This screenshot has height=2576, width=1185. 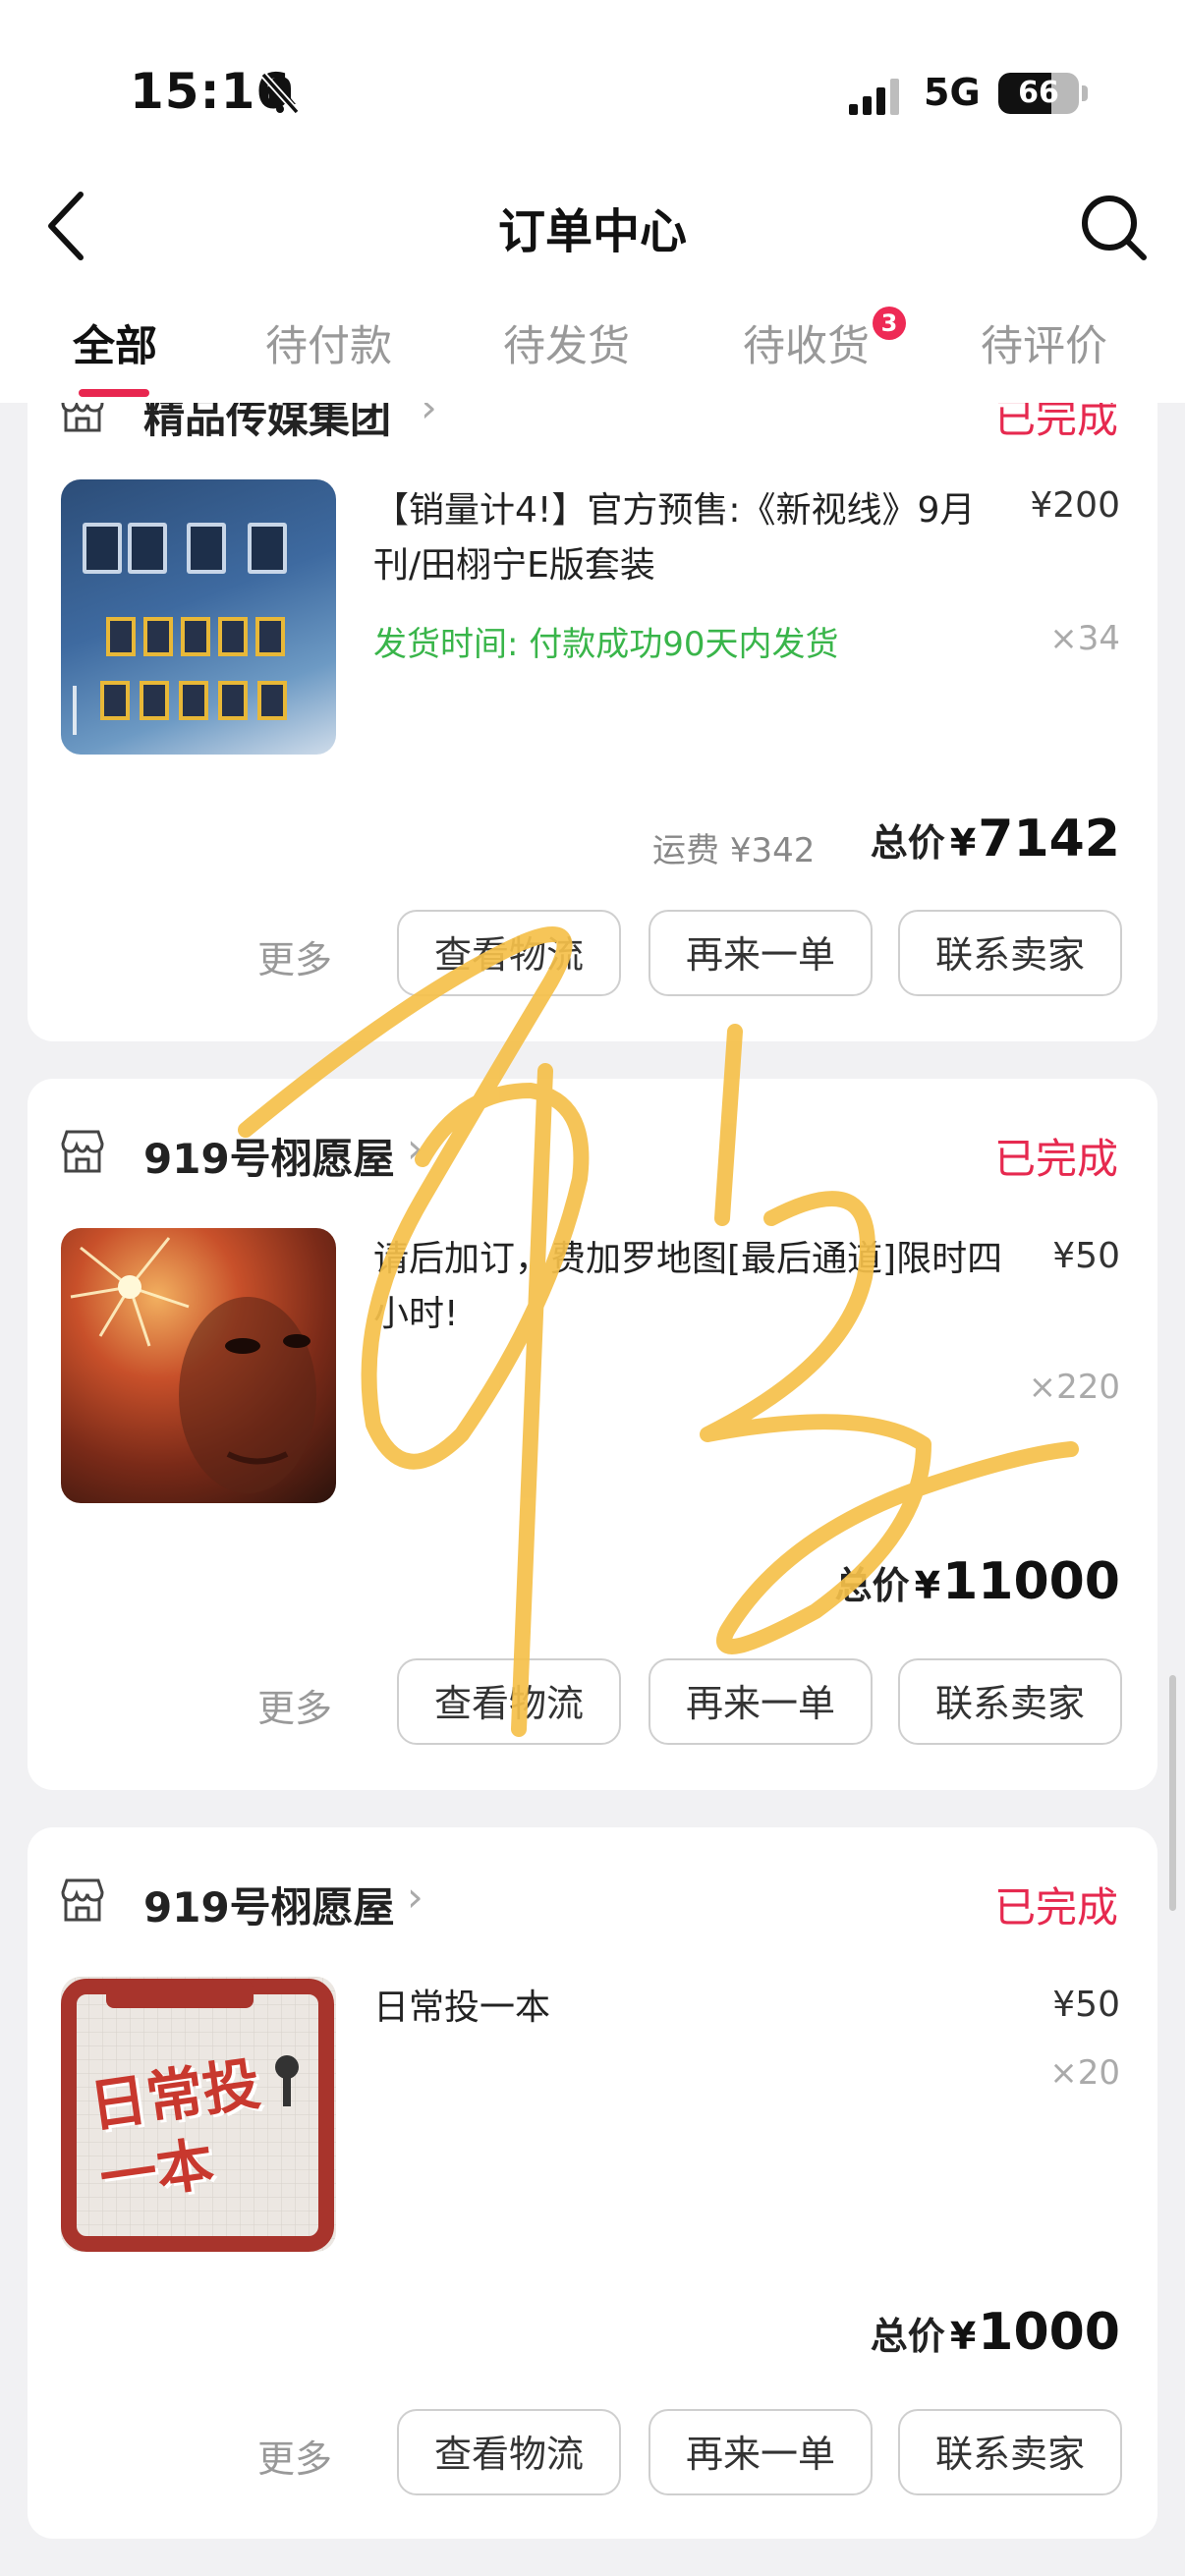 I want to click on tab-pending-shipment: 待发货, so click(x=567, y=342).